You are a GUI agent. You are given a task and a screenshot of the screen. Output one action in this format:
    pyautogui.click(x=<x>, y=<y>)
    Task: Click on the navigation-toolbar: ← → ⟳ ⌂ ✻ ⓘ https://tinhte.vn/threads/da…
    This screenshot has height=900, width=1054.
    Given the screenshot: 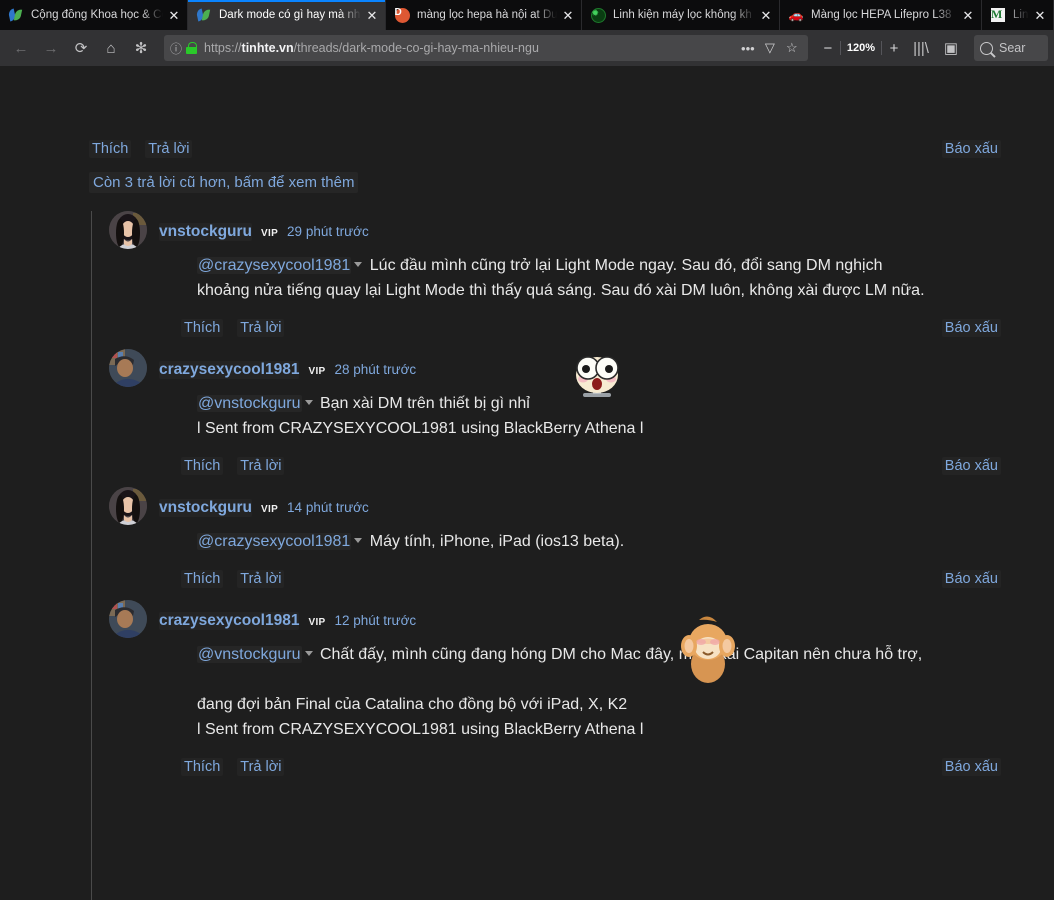 What is the action you would take?
    pyautogui.click(x=527, y=48)
    